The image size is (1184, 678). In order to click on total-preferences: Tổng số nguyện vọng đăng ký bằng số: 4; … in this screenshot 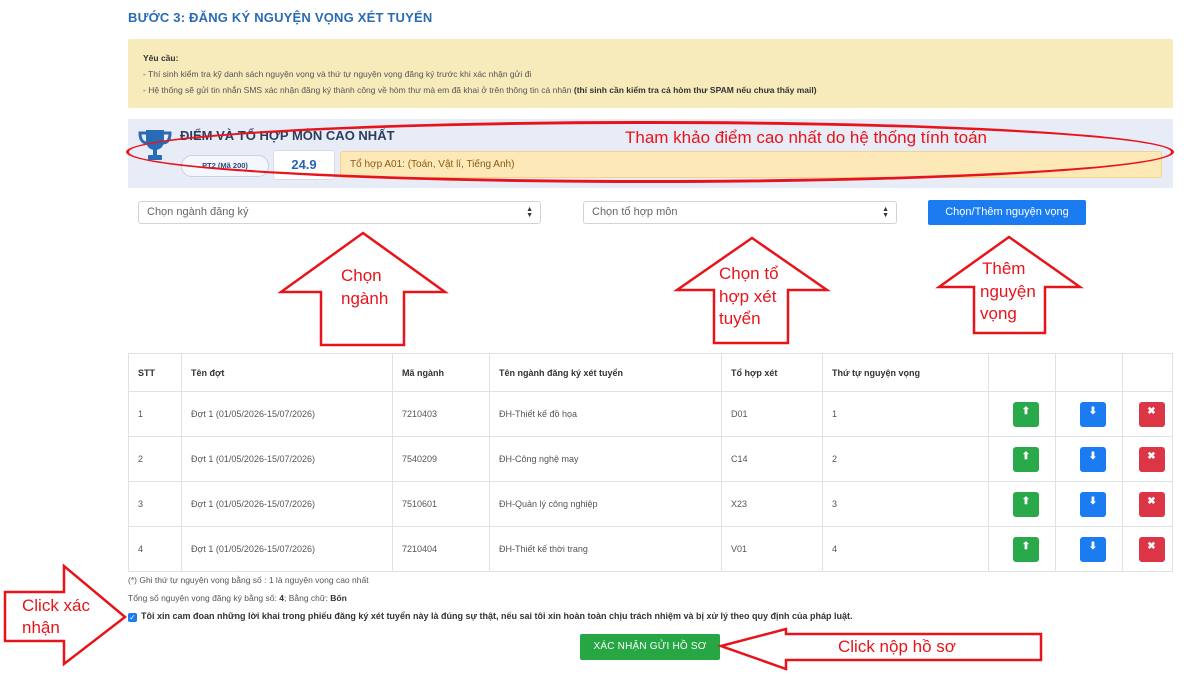, I will do `click(237, 598)`.